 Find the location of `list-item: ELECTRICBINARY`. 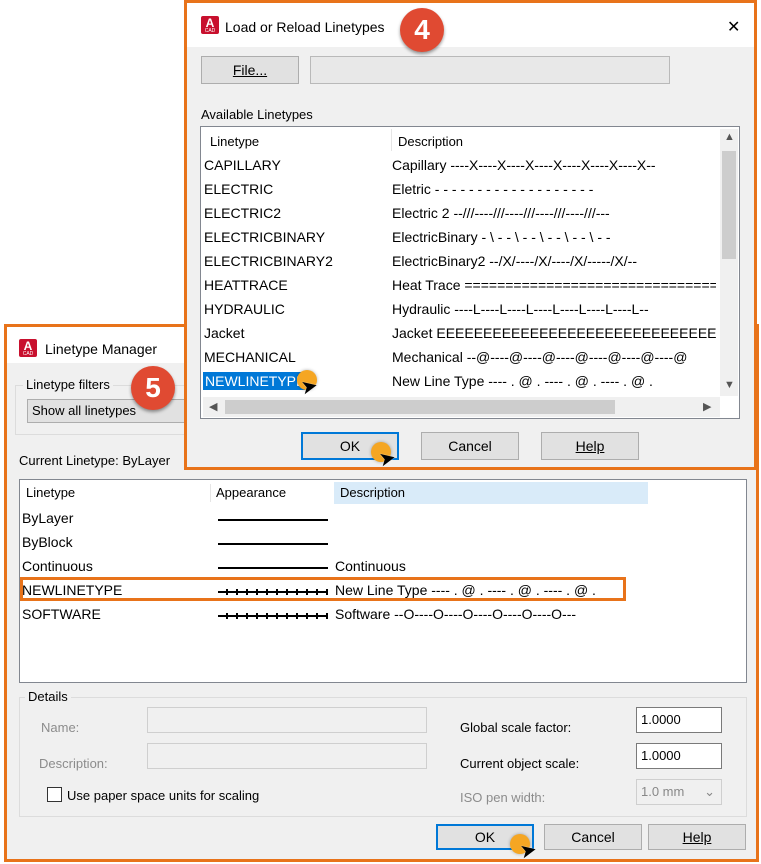

list-item: ELECTRICBINARY is located at coordinates (264, 237).